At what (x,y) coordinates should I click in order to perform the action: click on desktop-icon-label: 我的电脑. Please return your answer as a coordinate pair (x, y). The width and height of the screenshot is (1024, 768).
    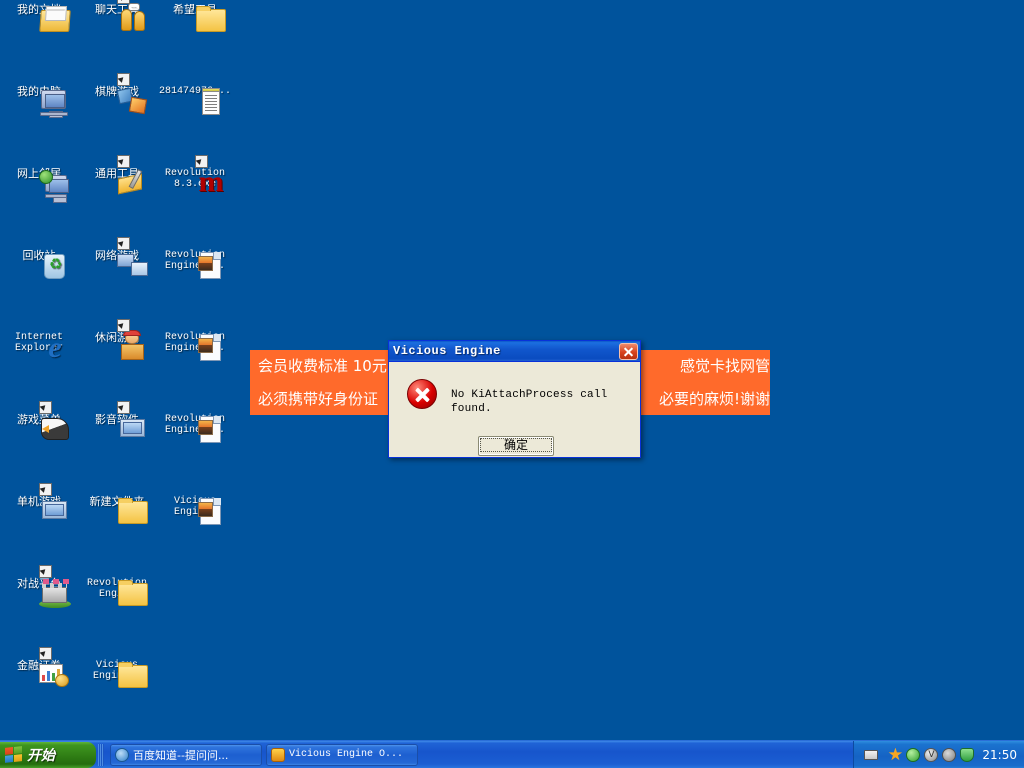
    Looking at the image, I should click on (39, 92).